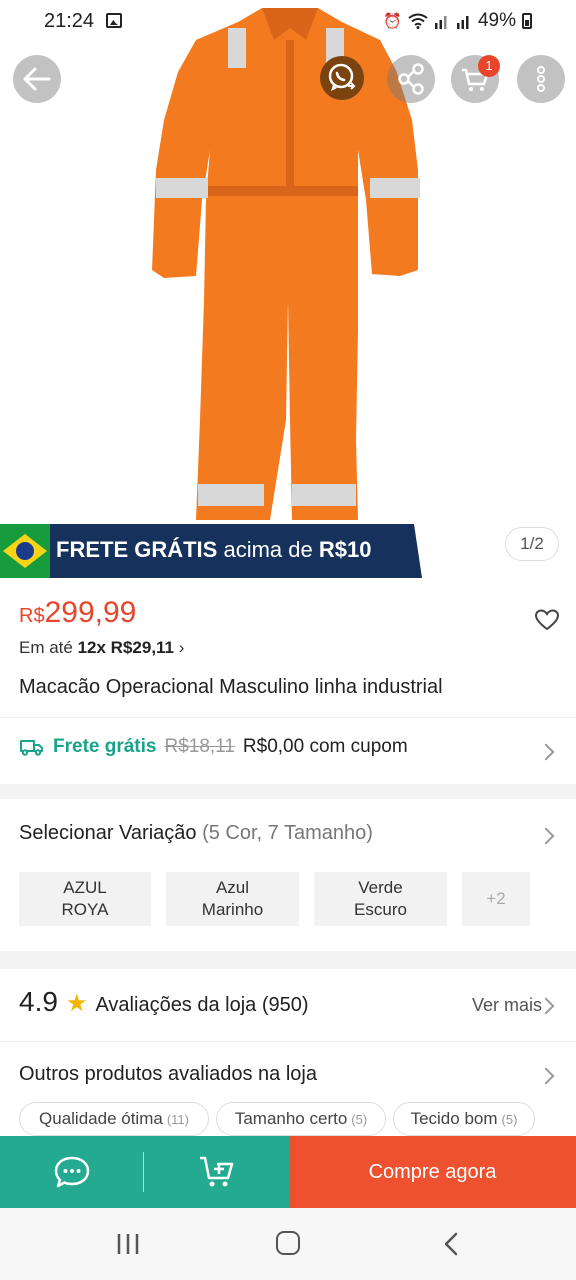 The width and height of the screenshot is (576, 1280). Describe the element at coordinates (451, 1244) in the screenshot. I see `back-nav-icon` at that location.